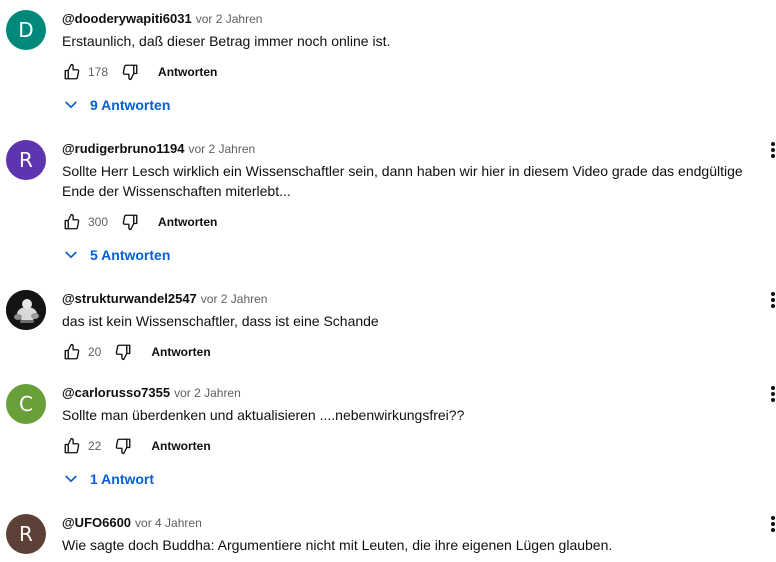  What do you see at coordinates (135, 446) in the screenshot?
I see `comment-actions: 22 Antworten` at bounding box center [135, 446].